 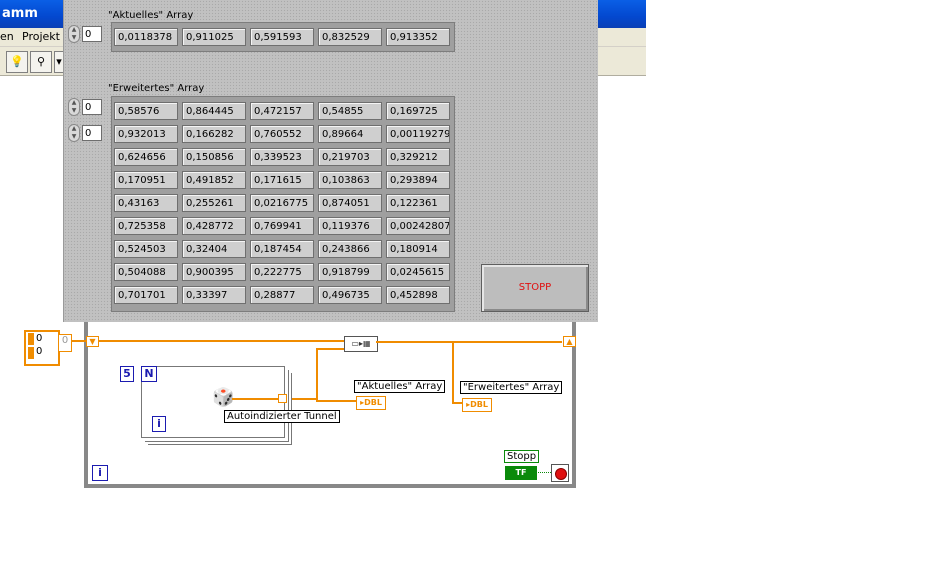 I want to click on erweitertes-array-element: 0,701701, so click(x=146, y=295).